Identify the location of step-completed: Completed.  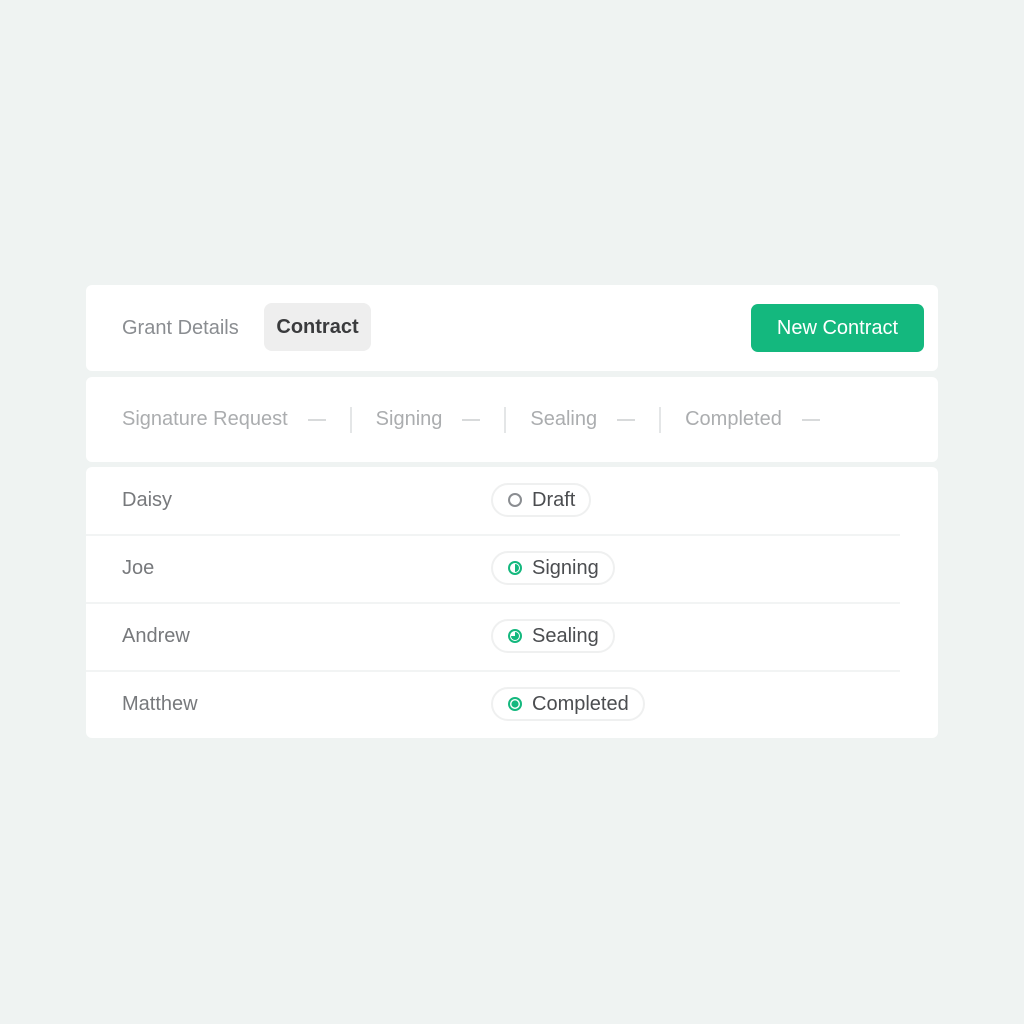
(752, 419).